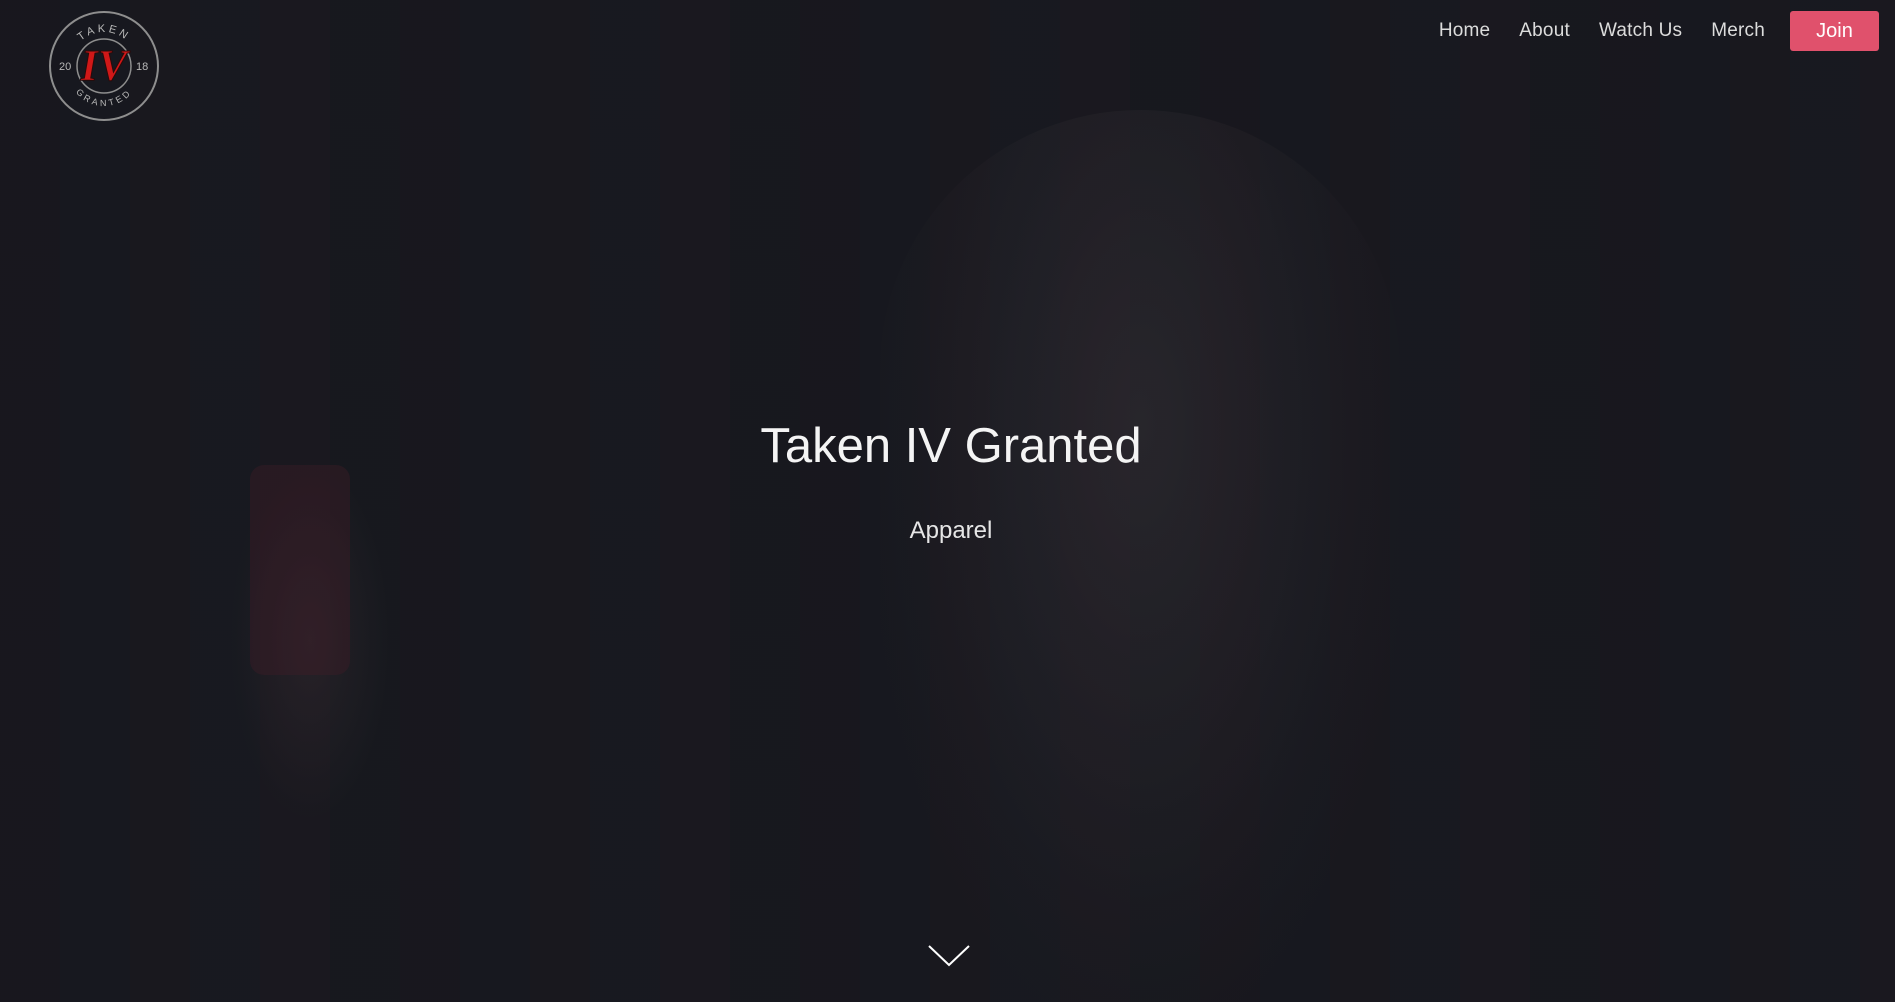  Describe the element at coordinates (65, 67) in the screenshot. I see `logo-year-left: 20` at that location.